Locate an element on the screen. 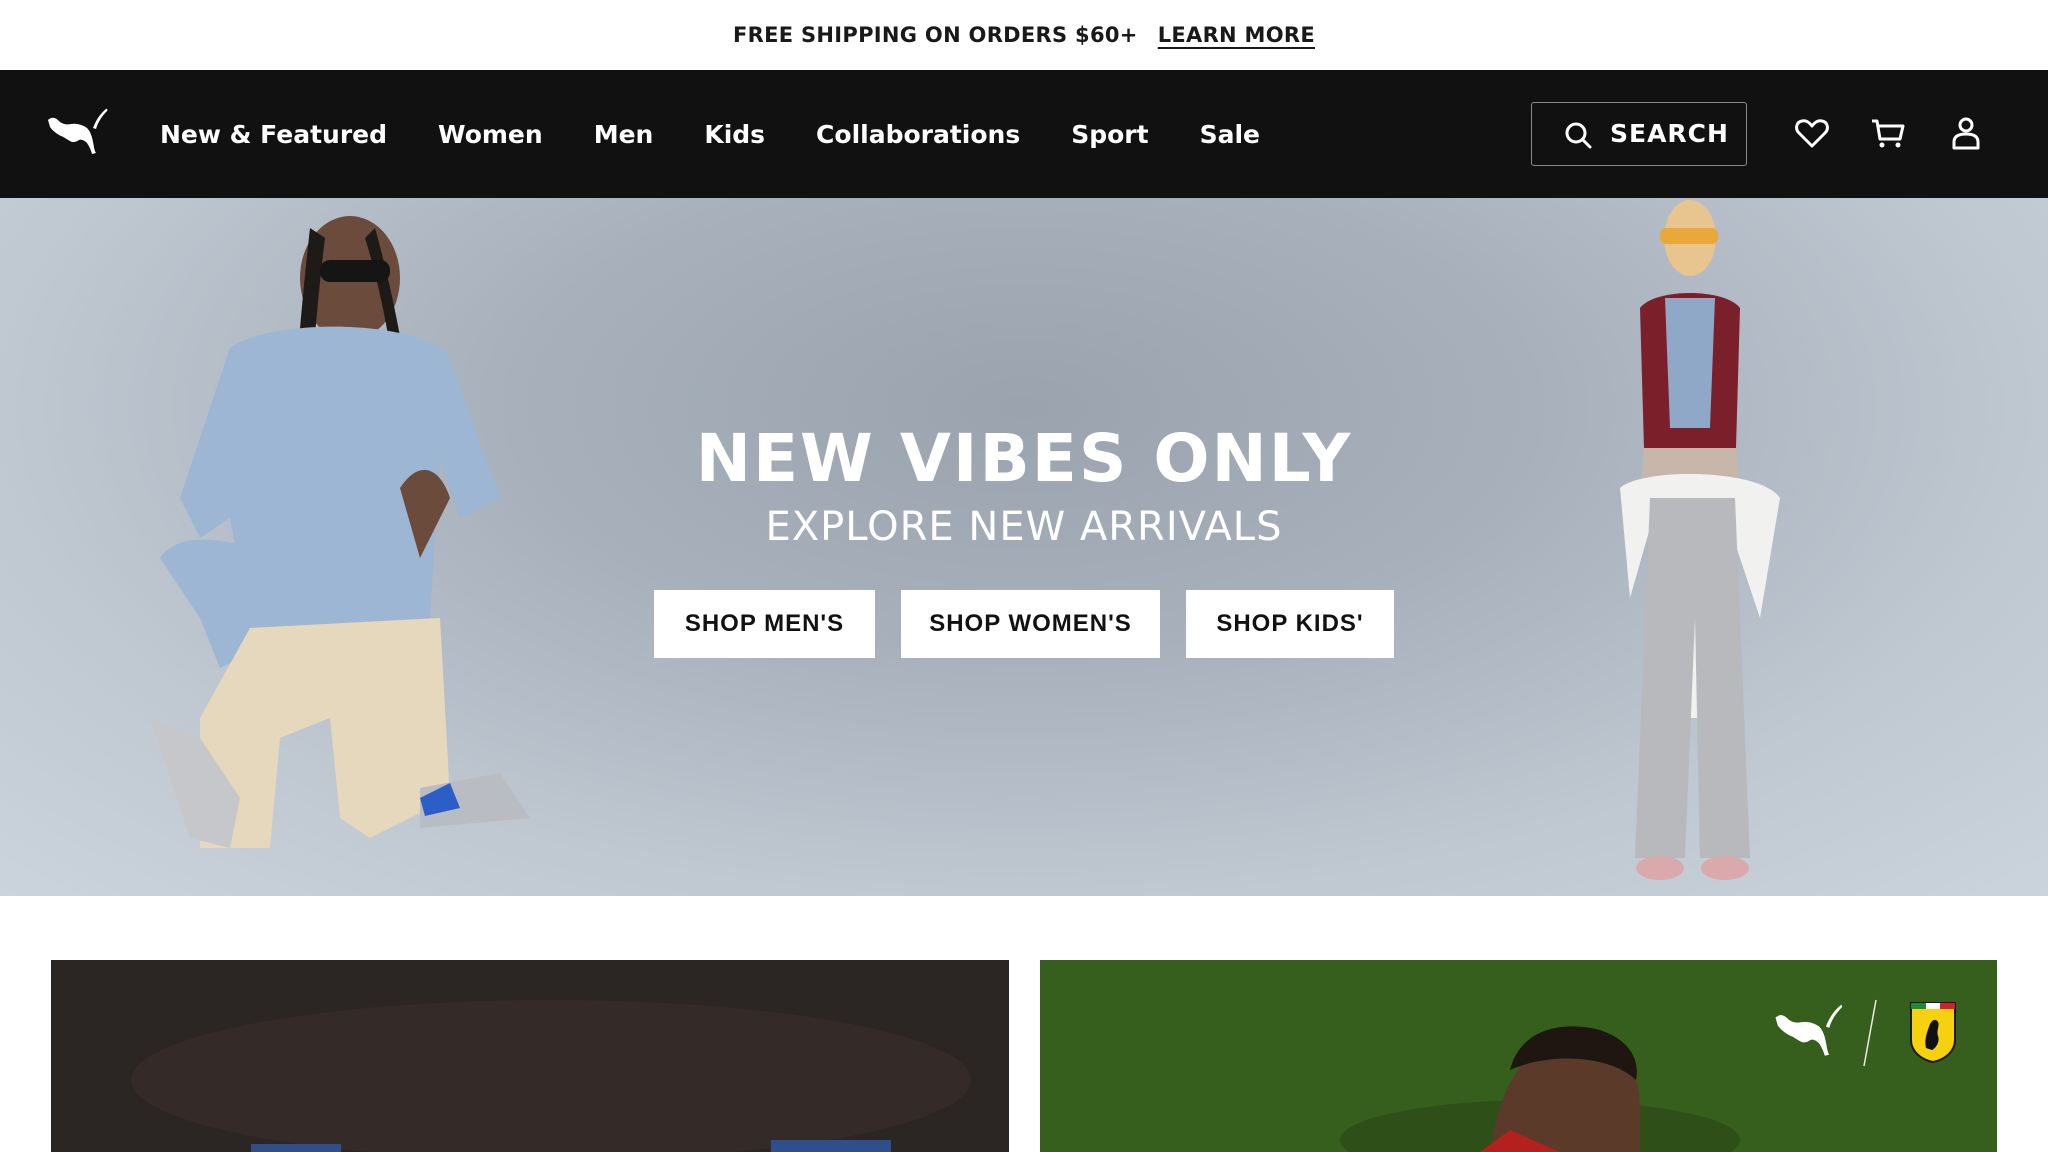  nav-item-sale: Sale is located at coordinates (1230, 134).